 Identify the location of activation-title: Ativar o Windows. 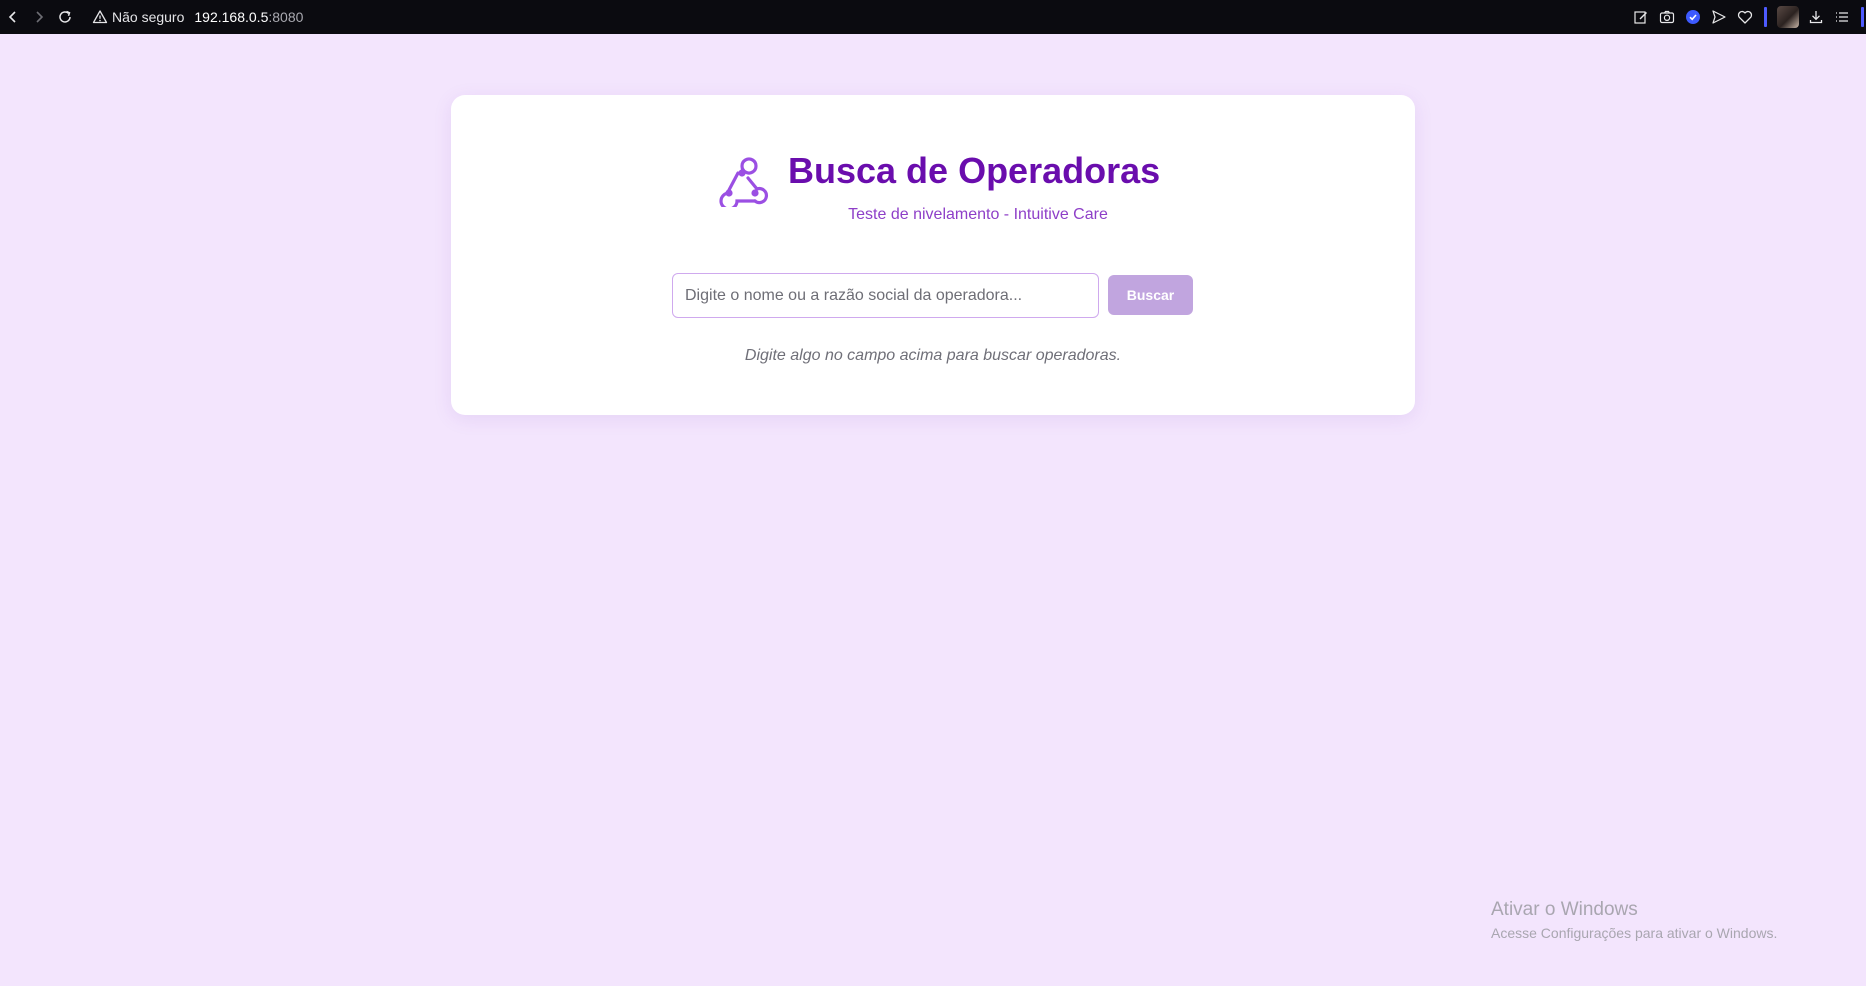
(1564, 909).